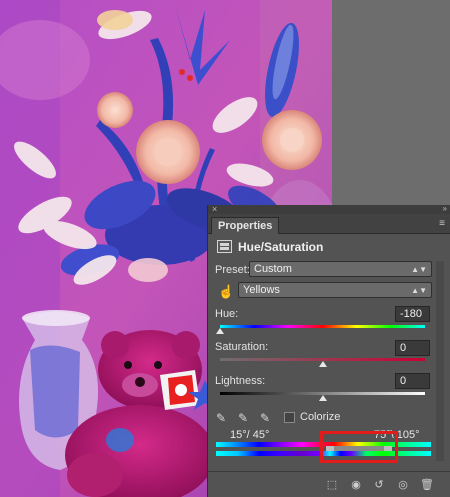 The width and height of the screenshot is (450, 497). Describe the element at coordinates (340, 269) in the screenshot. I see `preset-dropdown: Custom ▲▼` at that location.